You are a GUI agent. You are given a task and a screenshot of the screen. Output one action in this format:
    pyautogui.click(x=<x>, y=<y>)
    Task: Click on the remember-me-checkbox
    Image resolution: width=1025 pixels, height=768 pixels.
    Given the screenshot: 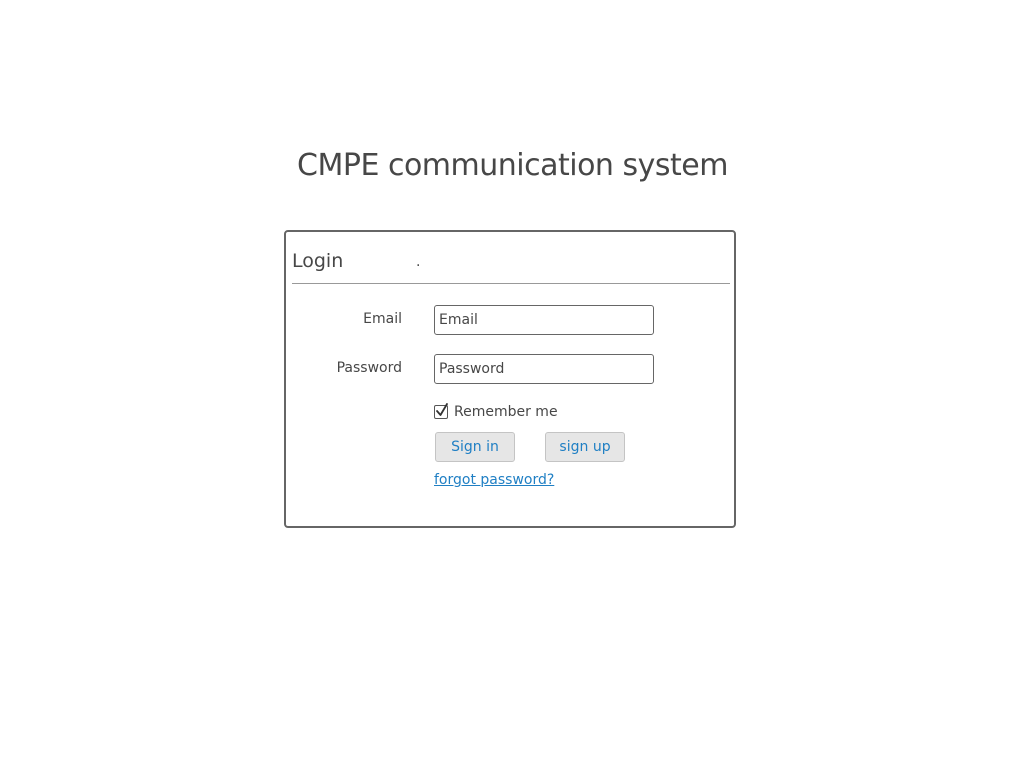 What is the action you would take?
    pyautogui.click(x=441, y=411)
    